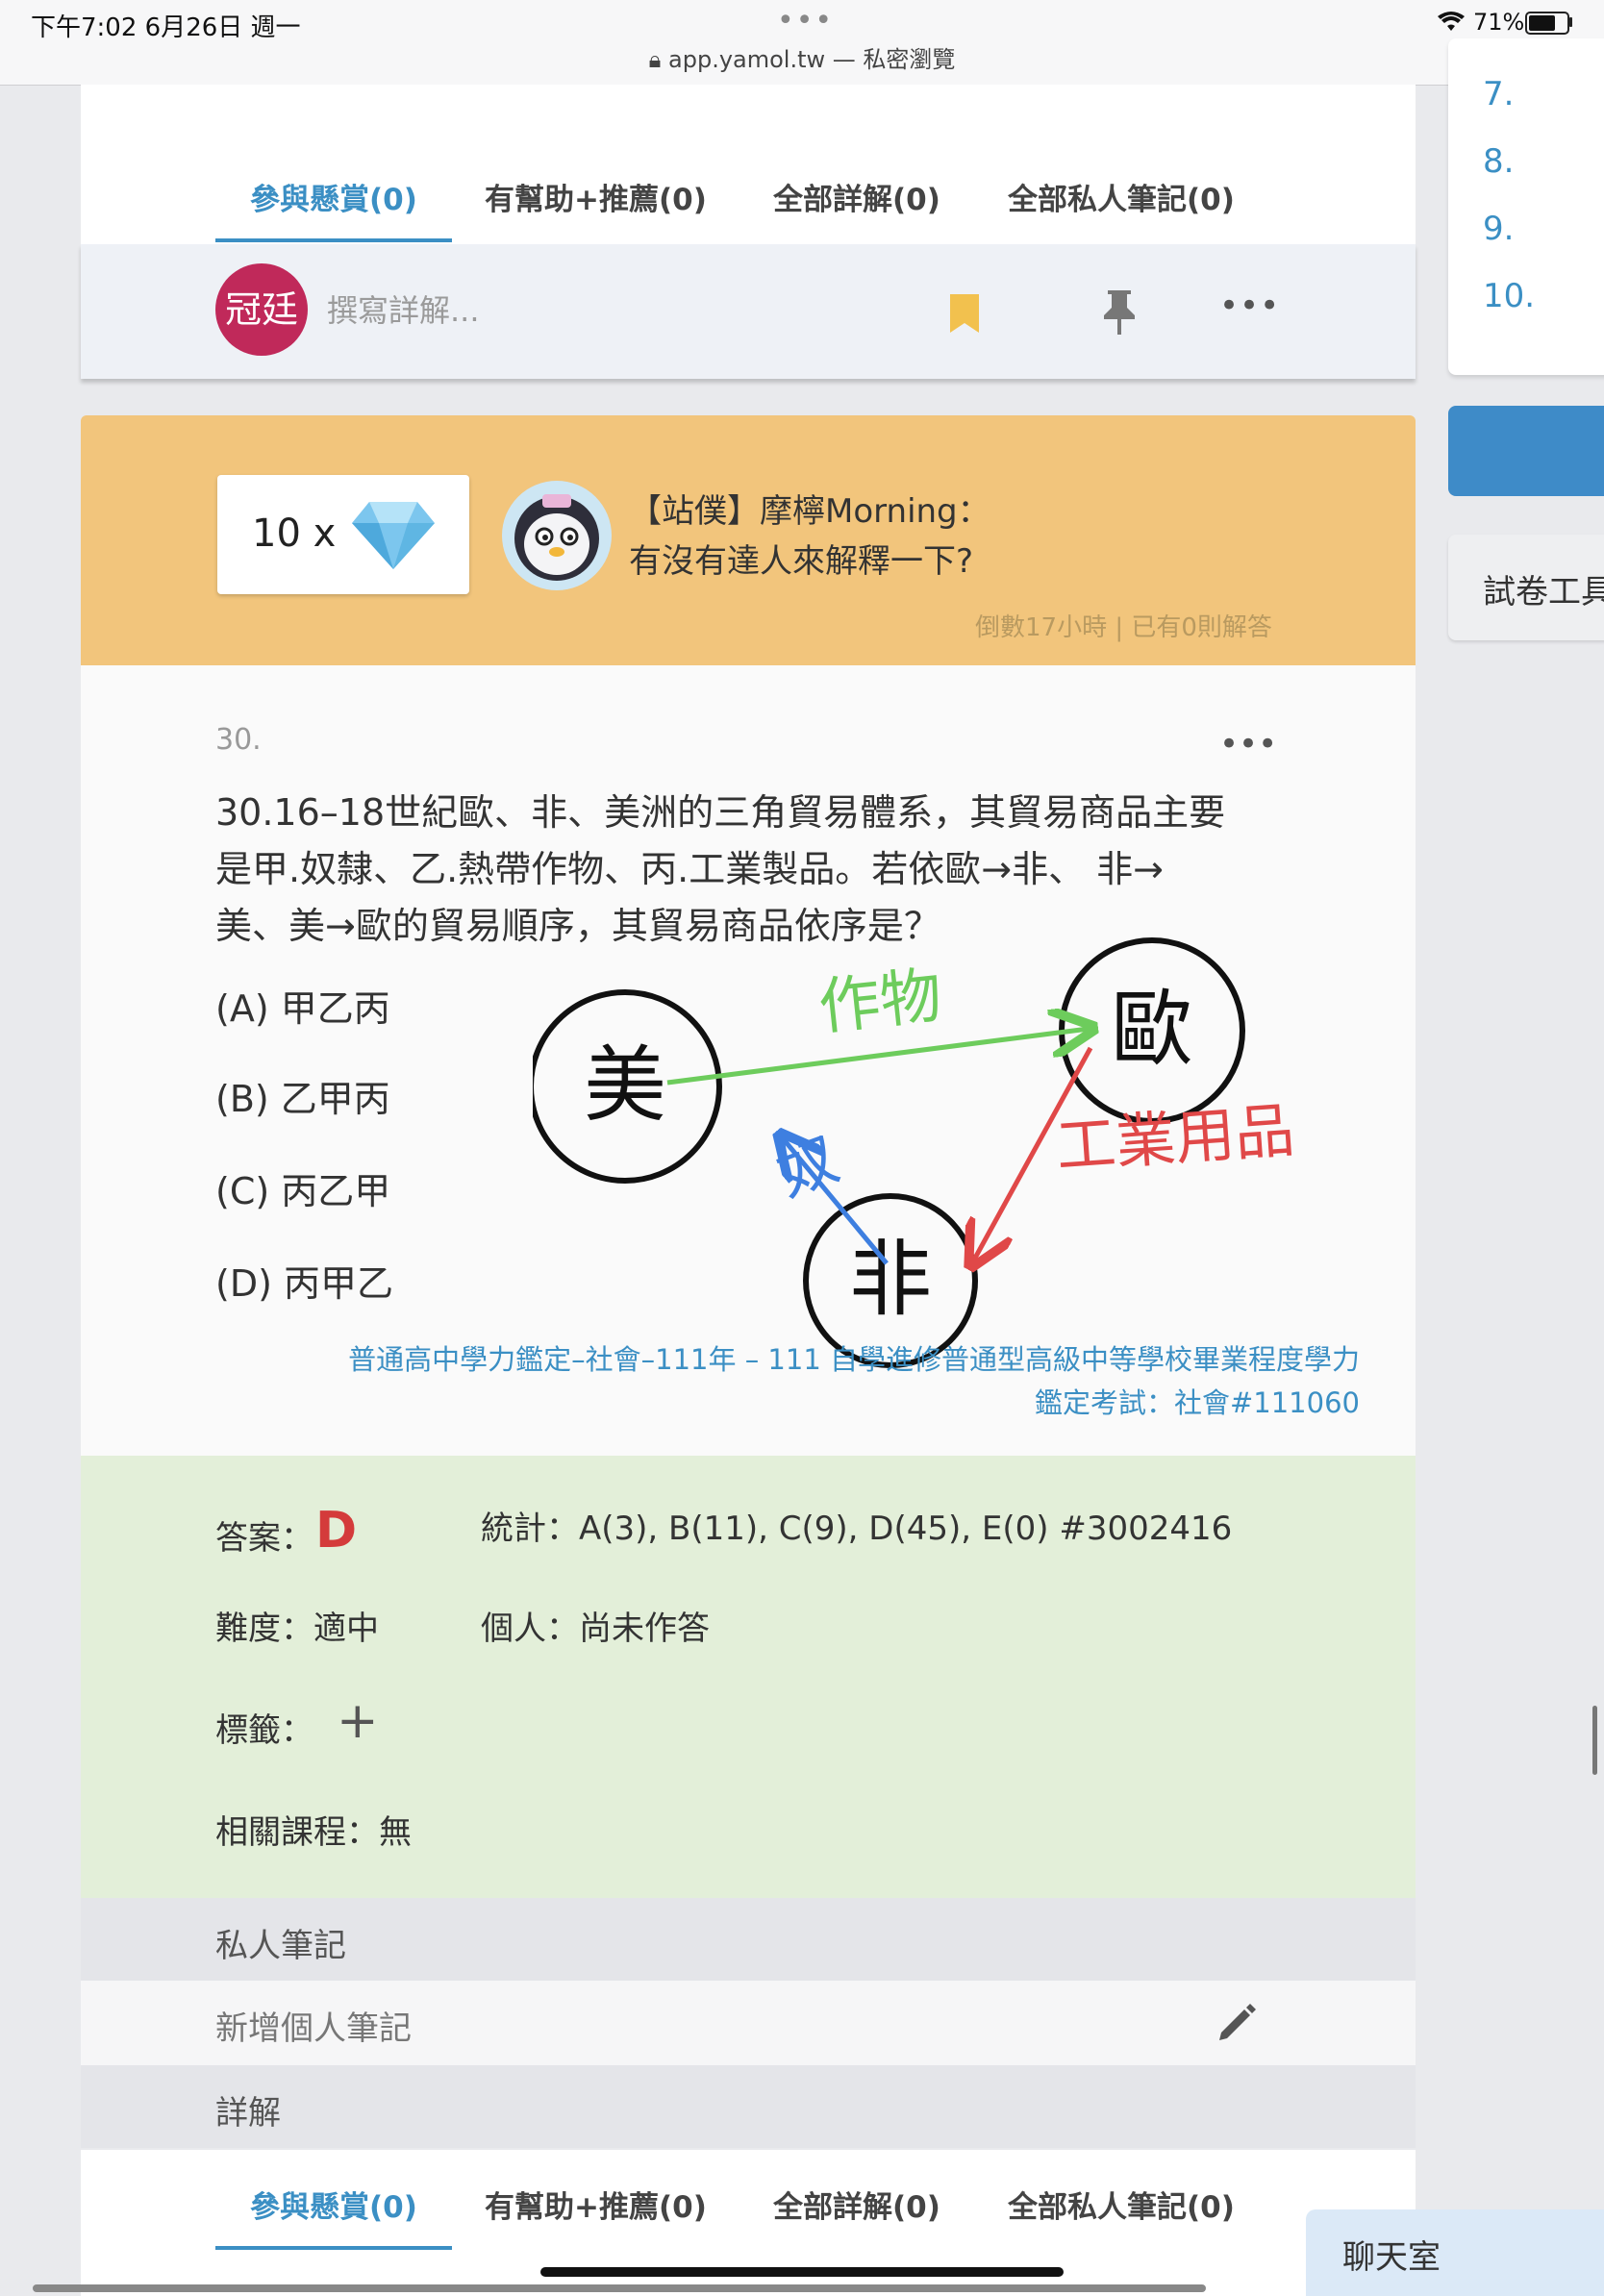 The image size is (1604, 2296). I want to click on question-index-list: 7. 8. 9. 10., so click(1526, 206).